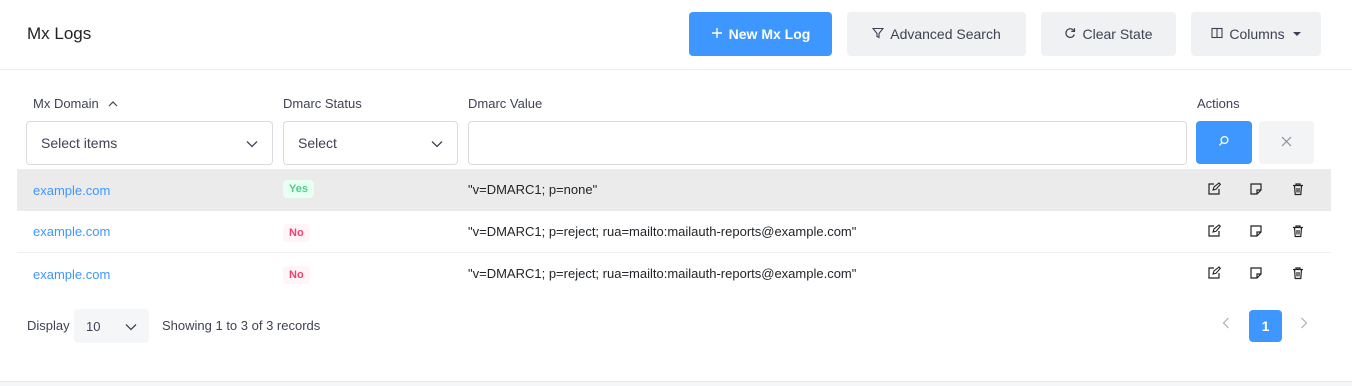 The width and height of the screenshot is (1352, 386). I want to click on columns-icon, so click(1217, 34).